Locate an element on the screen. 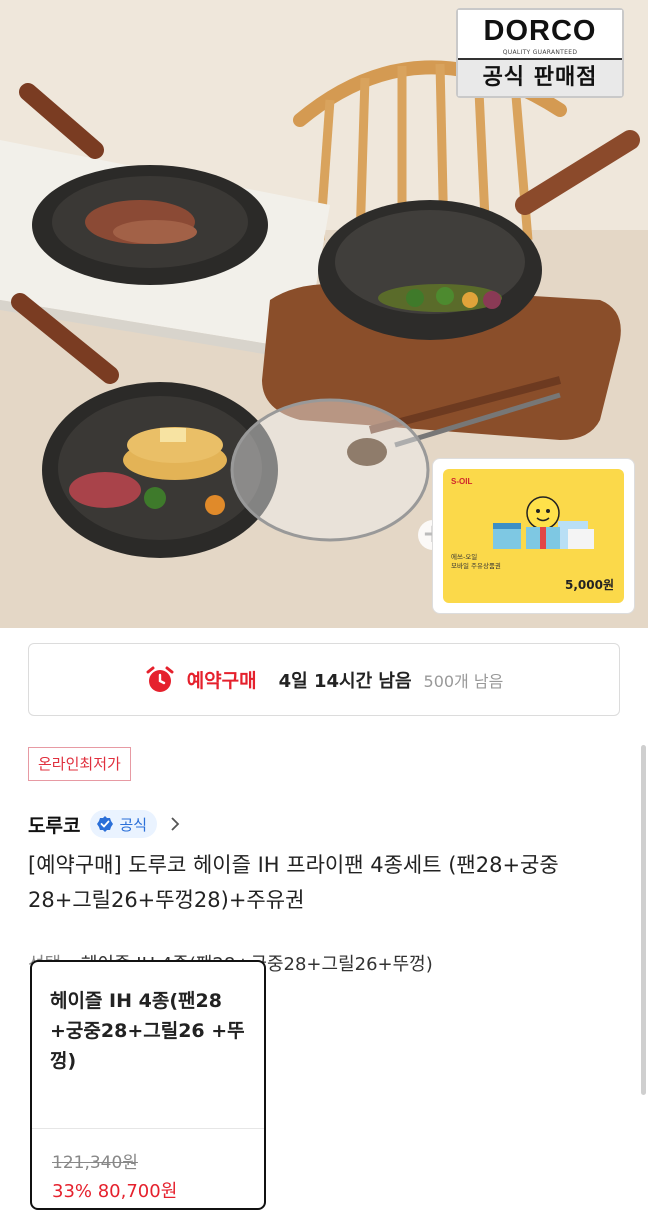 The image size is (648, 1224). brand-tagline: QUALITY GUARANTEED is located at coordinates (540, 52).